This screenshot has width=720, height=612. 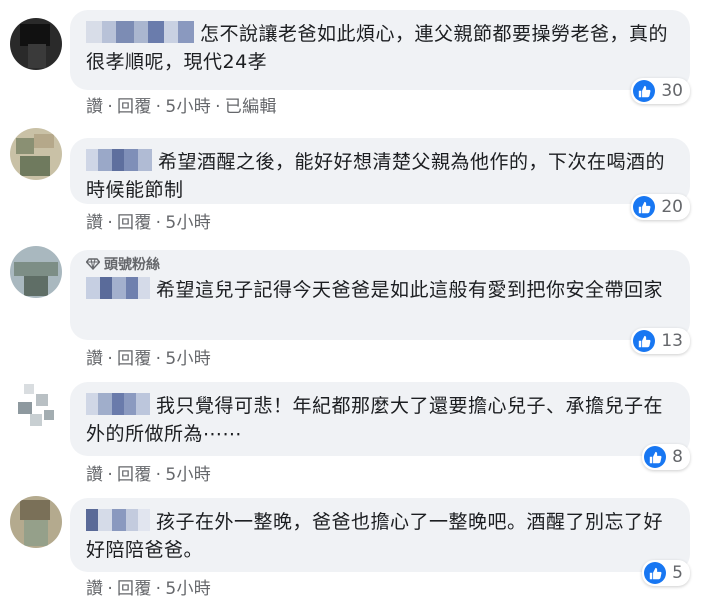 I want to click on badge-label: 頭號粉絲, so click(x=132, y=265).